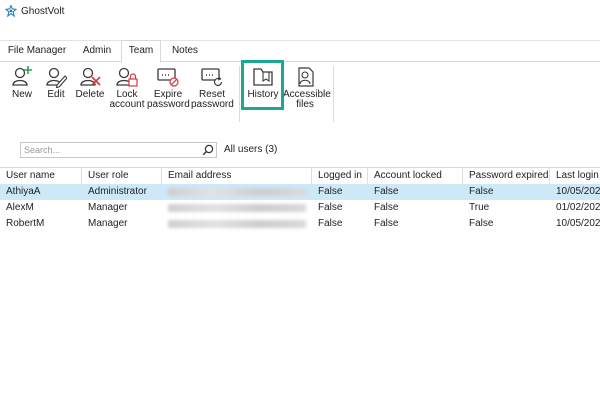 The width and height of the screenshot is (600, 400). Describe the element at coordinates (97, 51) in the screenshot. I see `tab-admin: Admin` at that location.